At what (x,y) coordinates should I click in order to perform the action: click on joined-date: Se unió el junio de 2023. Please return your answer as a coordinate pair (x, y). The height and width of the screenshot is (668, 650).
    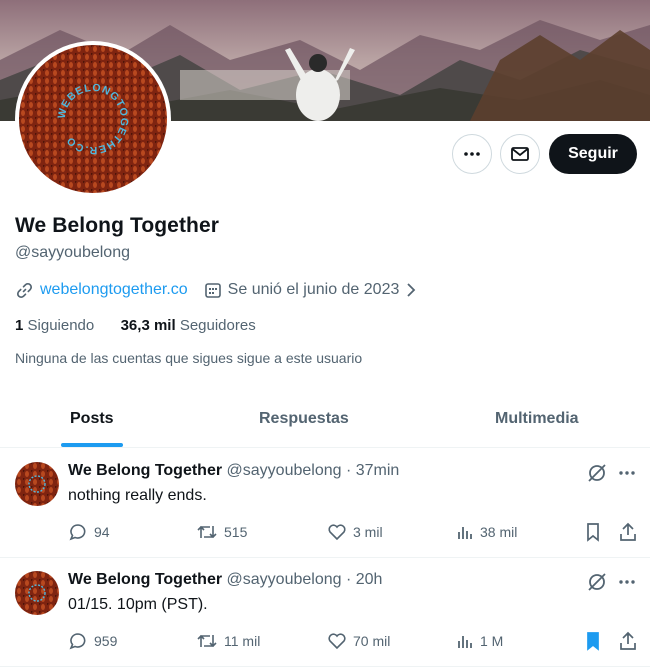
    Looking at the image, I should click on (313, 289).